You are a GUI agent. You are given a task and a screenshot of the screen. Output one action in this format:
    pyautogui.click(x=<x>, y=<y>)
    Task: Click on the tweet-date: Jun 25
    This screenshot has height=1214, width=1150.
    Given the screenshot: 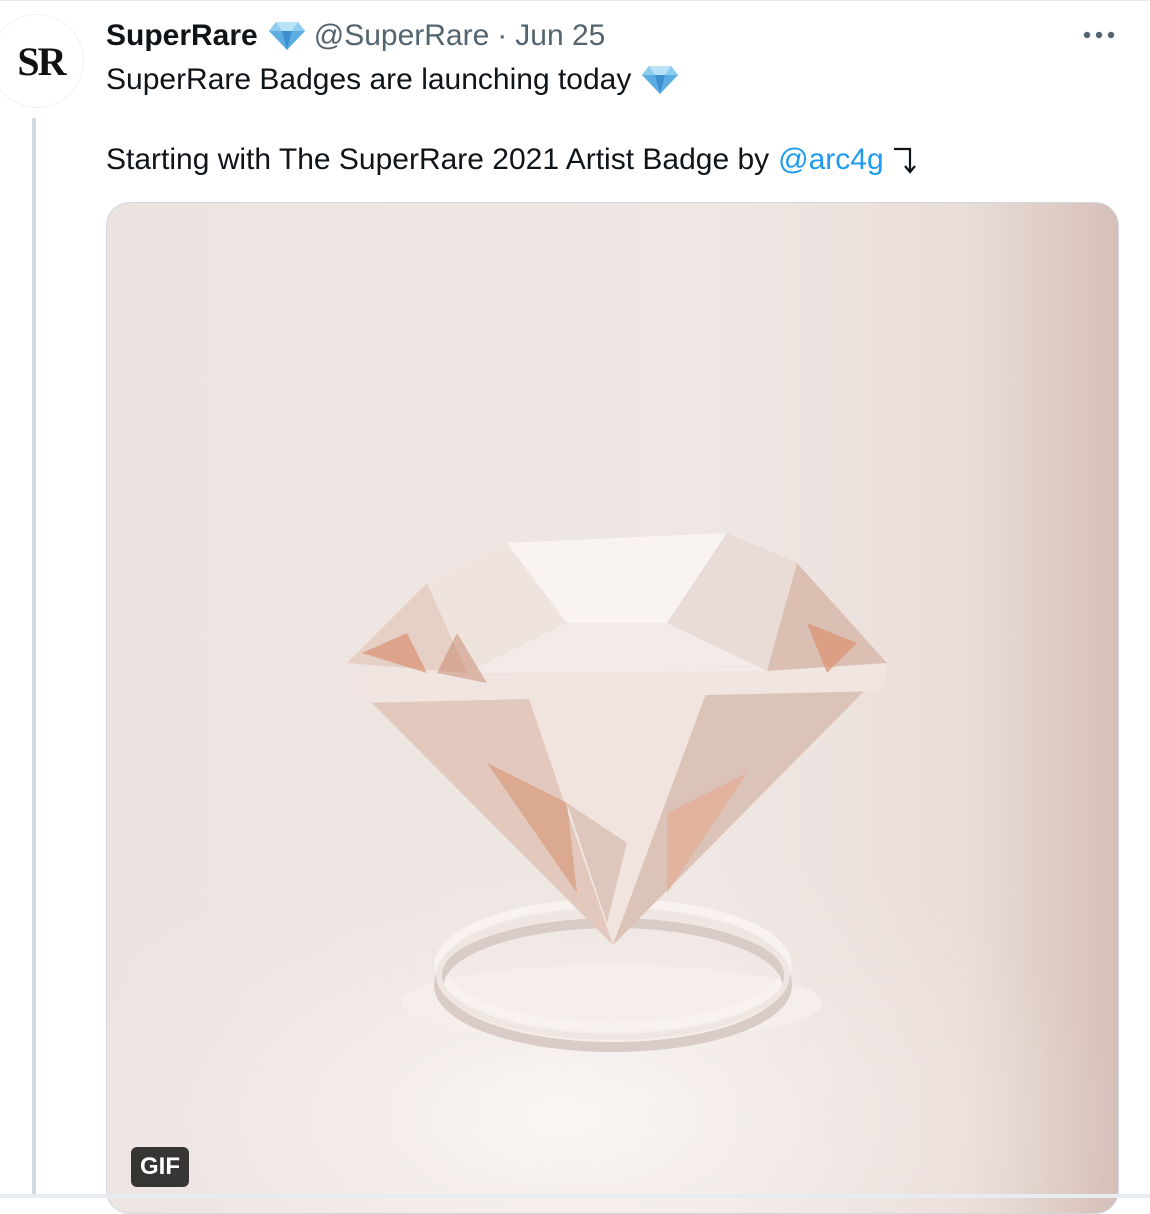 What is the action you would take?
    pyautogui.click(x=560, y=36)
    